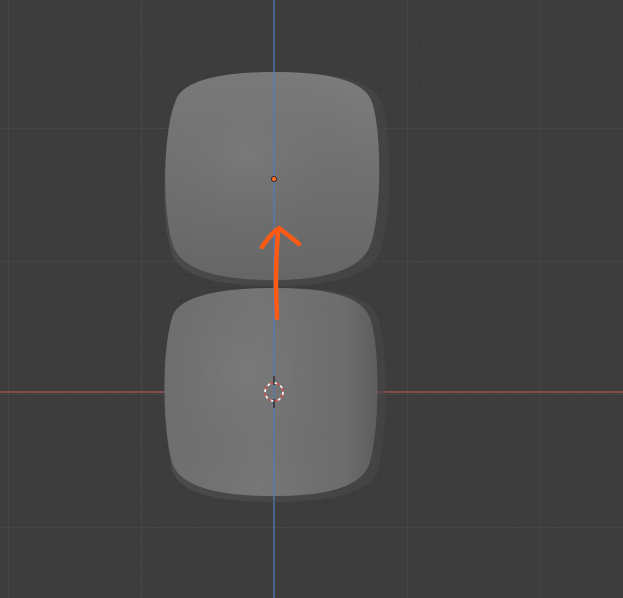 This screenshot has width=623, height=598. What do you see at coordinates (275, 395) in the screenshot?
I see `lower-rounded-cube` at bounding box center [275, 395].